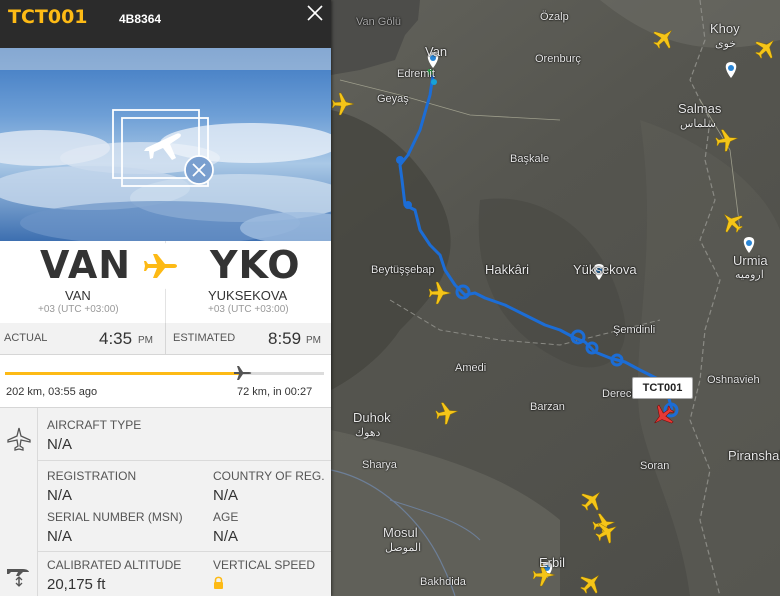 The height and width of the screenshot is (596, 780). What do you see at coordinates (754, 455) in the screenshot?
I see `map-label: Piranshahr` at bounding box center [754, 455].